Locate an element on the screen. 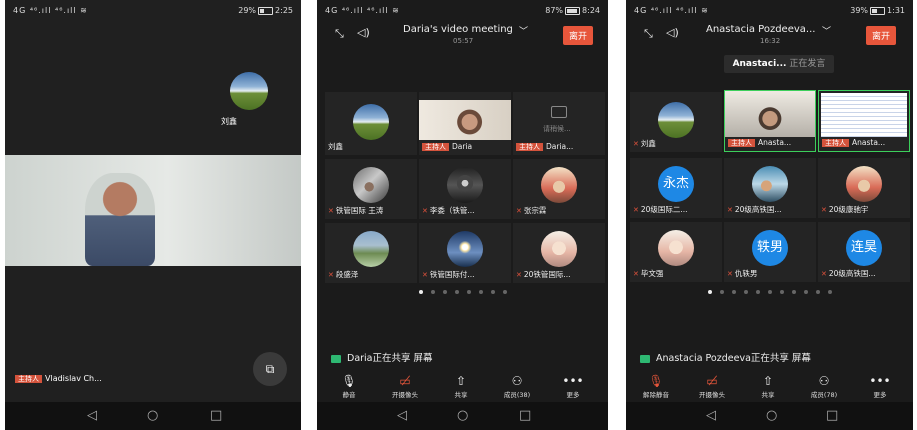 The height and width of the screenshot is (430, 917). members-button: ⚇ 成员(38) is located at coordinates (517, 386).